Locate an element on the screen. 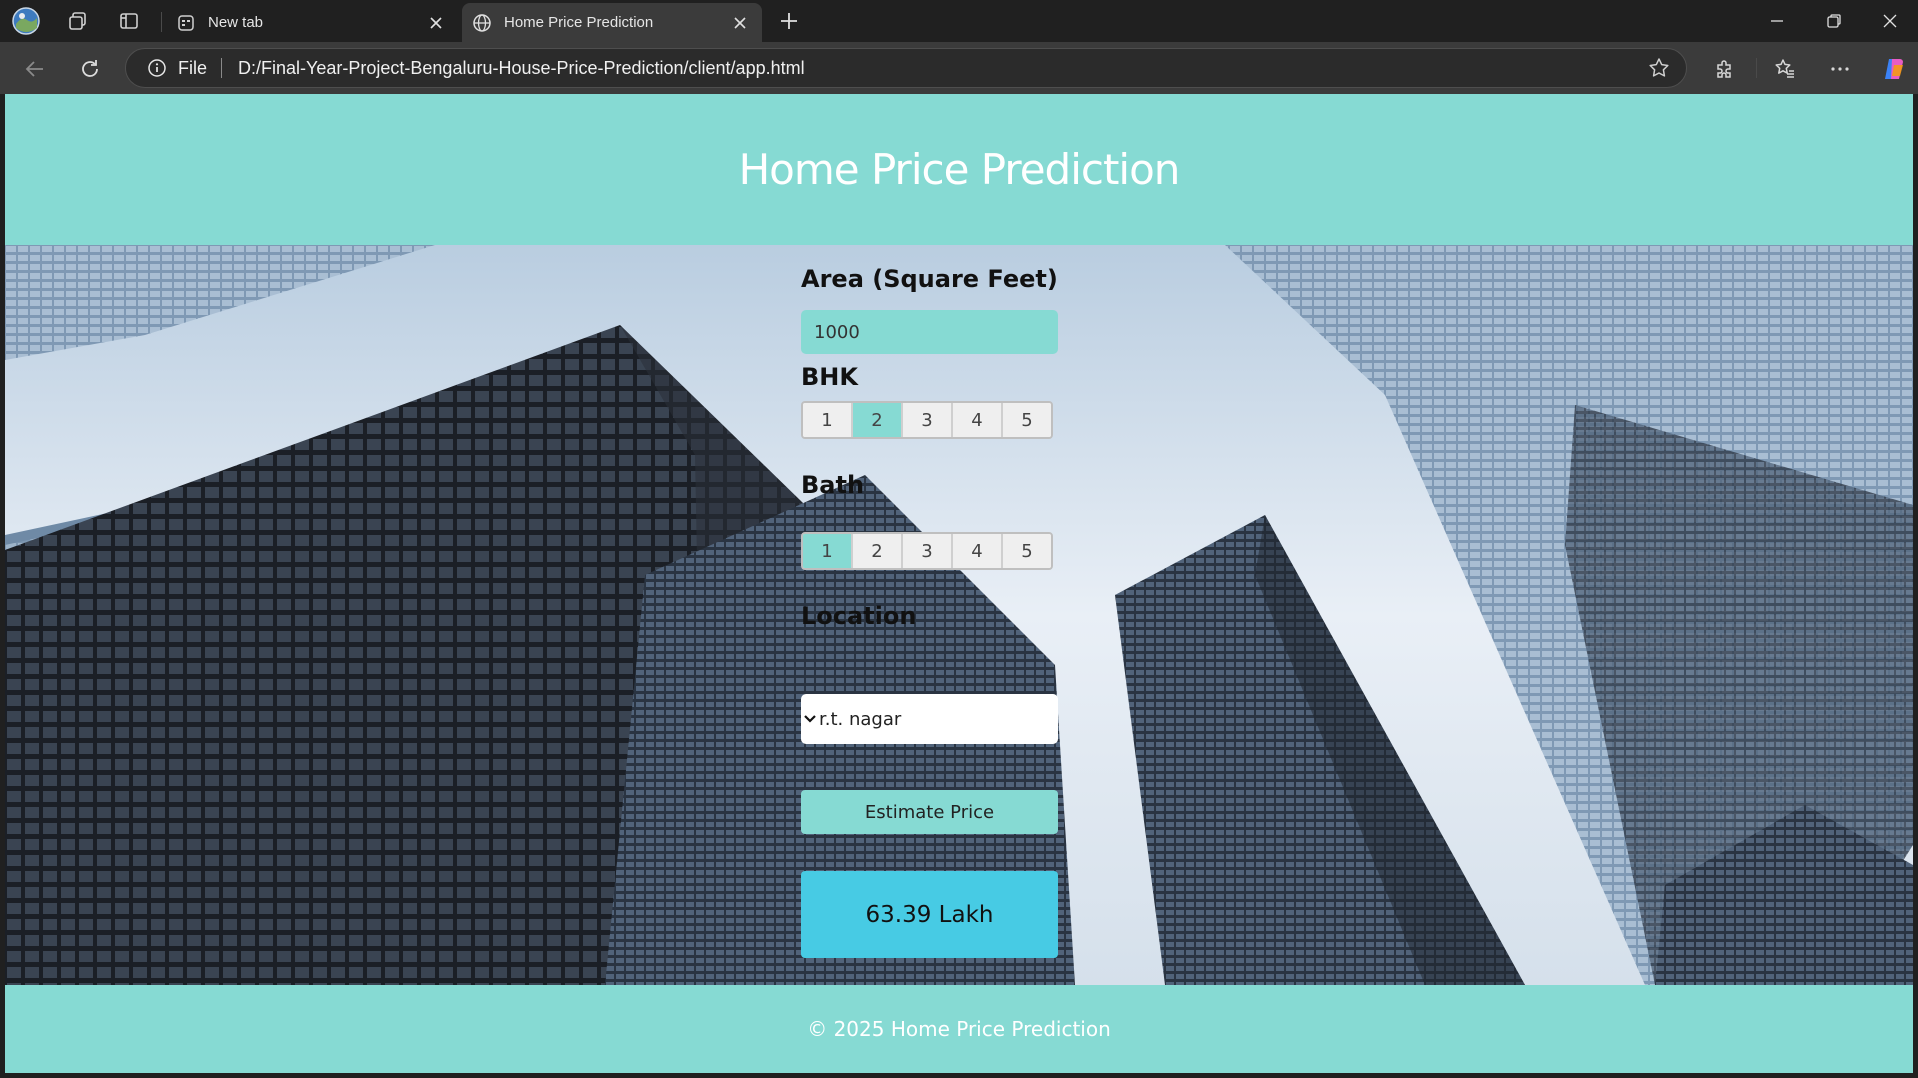  tab-title: New tab is located at coordinates (236, 22).